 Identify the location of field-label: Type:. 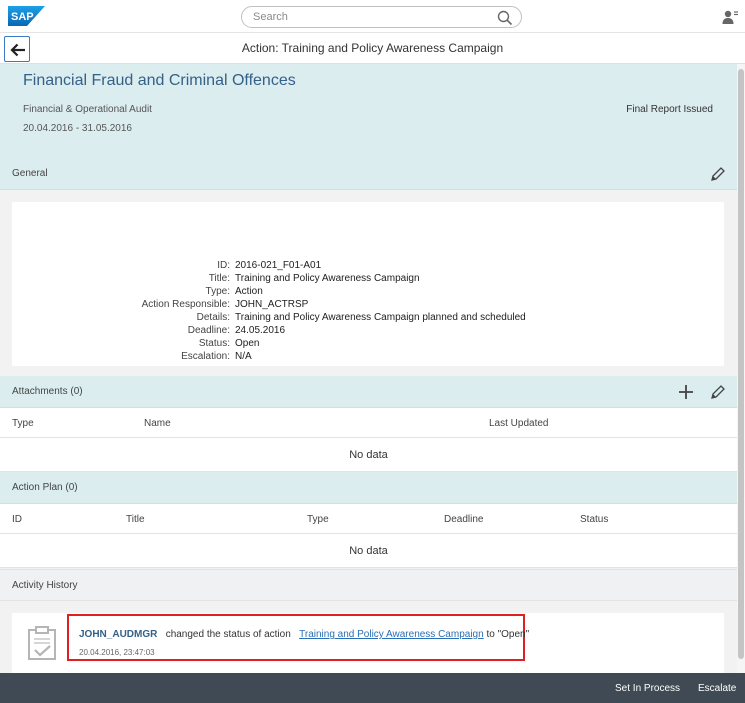
(217, 291).